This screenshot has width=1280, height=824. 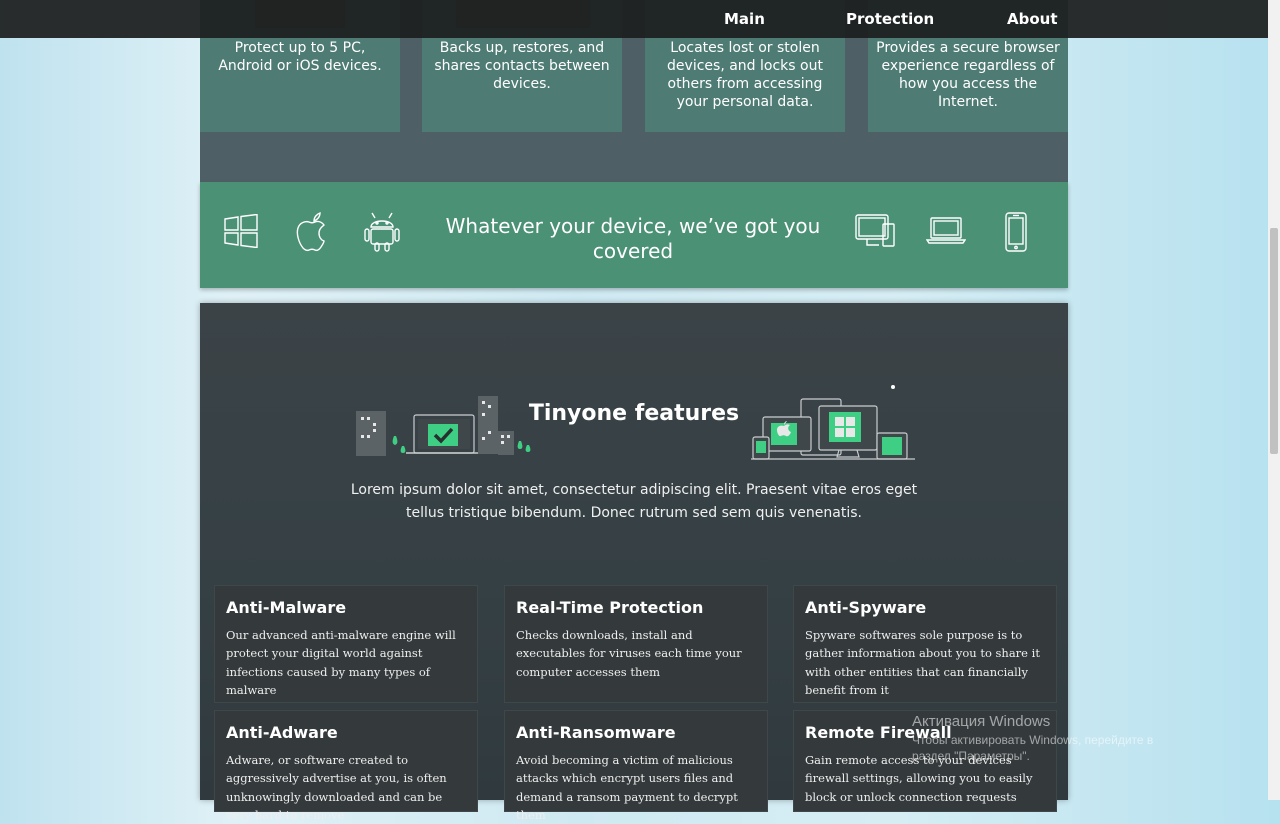 I want to click on feature-title: Anti-Spyware, so click(x=866, y=607).